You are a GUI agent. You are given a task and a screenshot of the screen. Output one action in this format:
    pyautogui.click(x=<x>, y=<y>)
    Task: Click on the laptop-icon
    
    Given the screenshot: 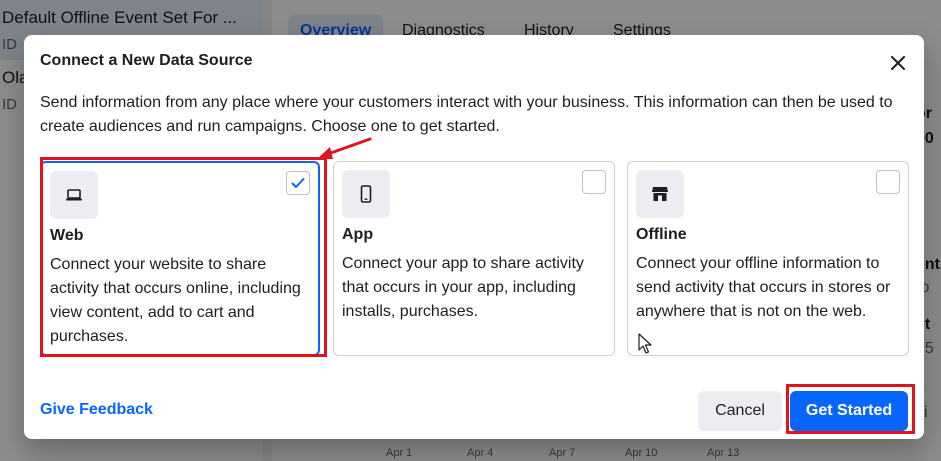 What is the action you would take?
    pyautogui.click(x=74, y=195)
    